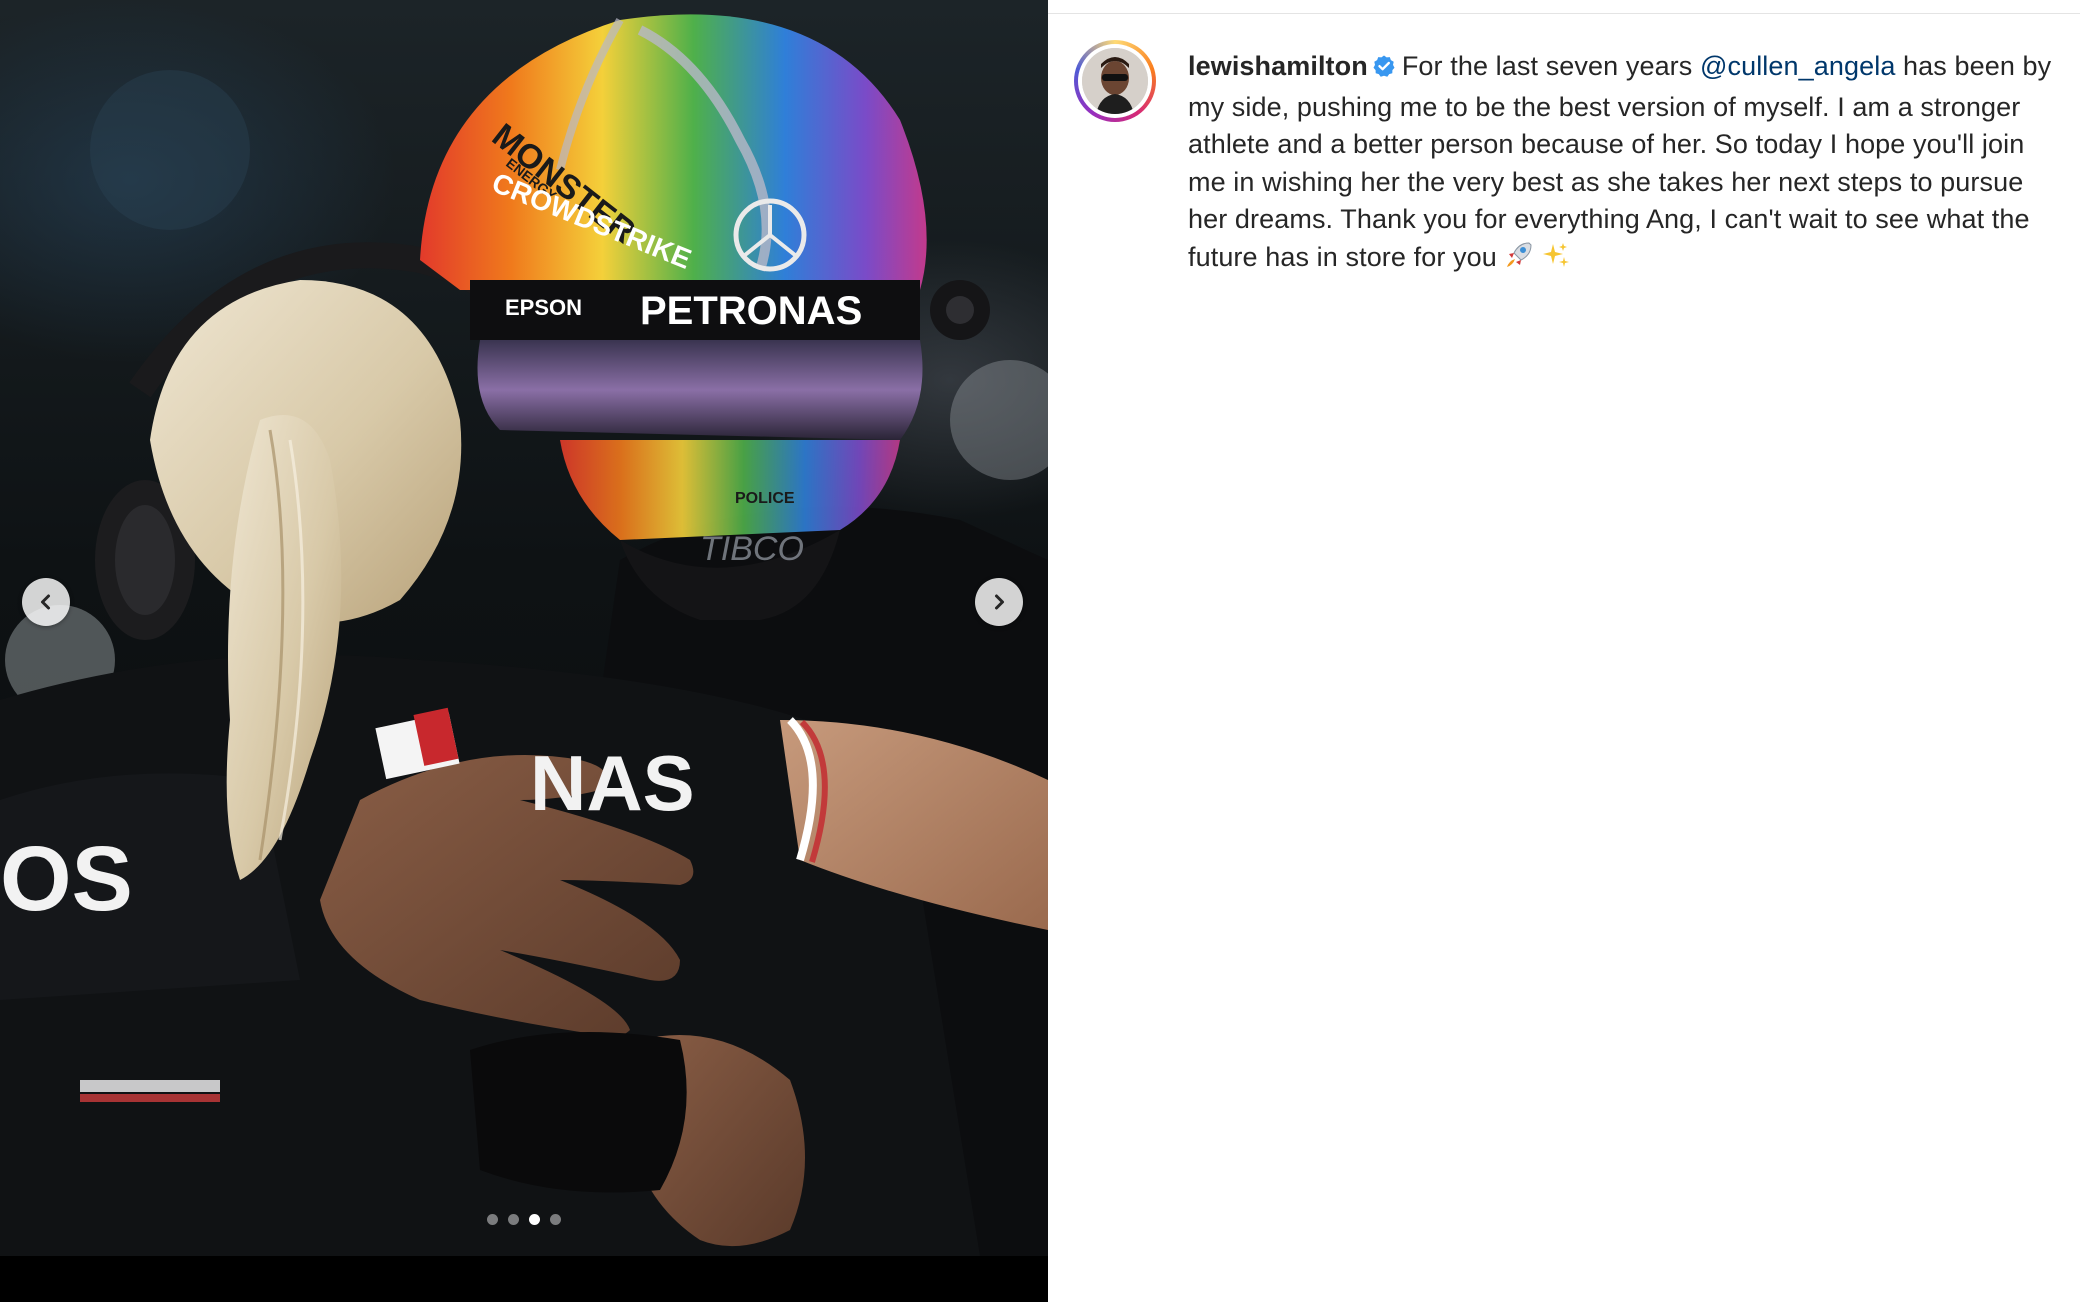 The image size is (2080, 1302). What do you see at coordinates (543, 307) in the screenshot?
I see `helmet-brand-4: EPSON` at bounding box center [543, 307].